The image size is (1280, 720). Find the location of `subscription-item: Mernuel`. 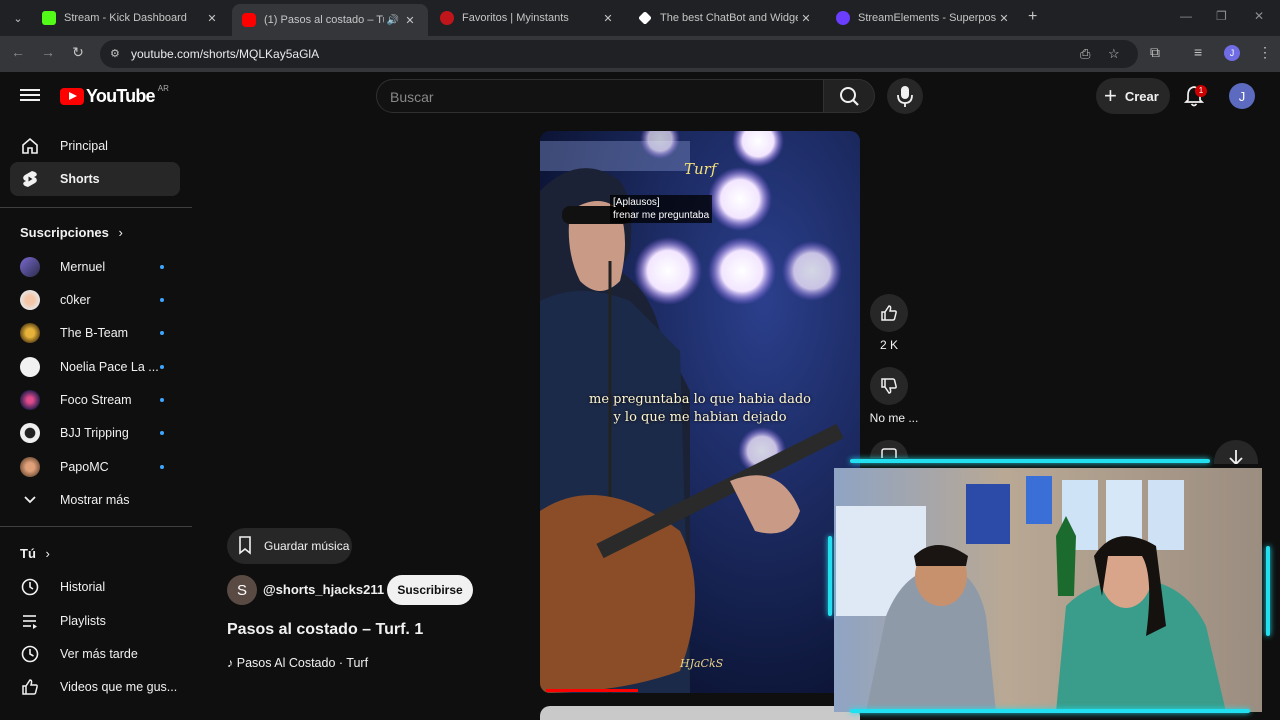

subscription-item: Mernuel is located at coordinates (95, 267).